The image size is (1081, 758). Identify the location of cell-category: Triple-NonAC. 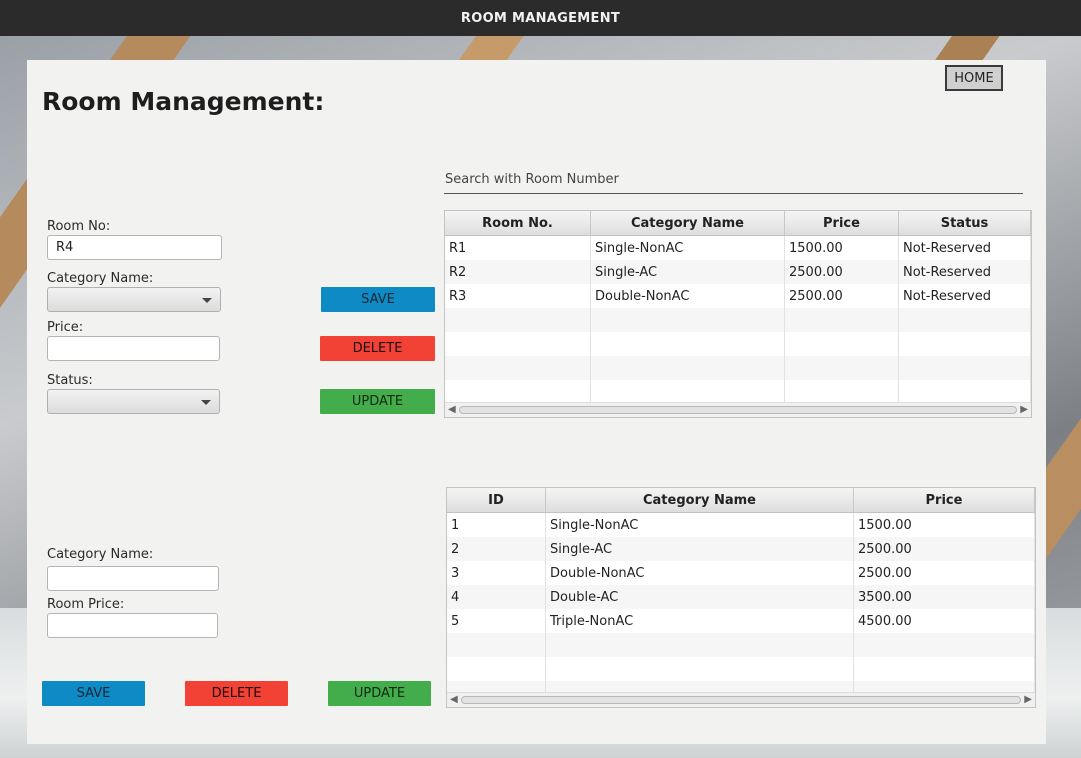
(700, 621).